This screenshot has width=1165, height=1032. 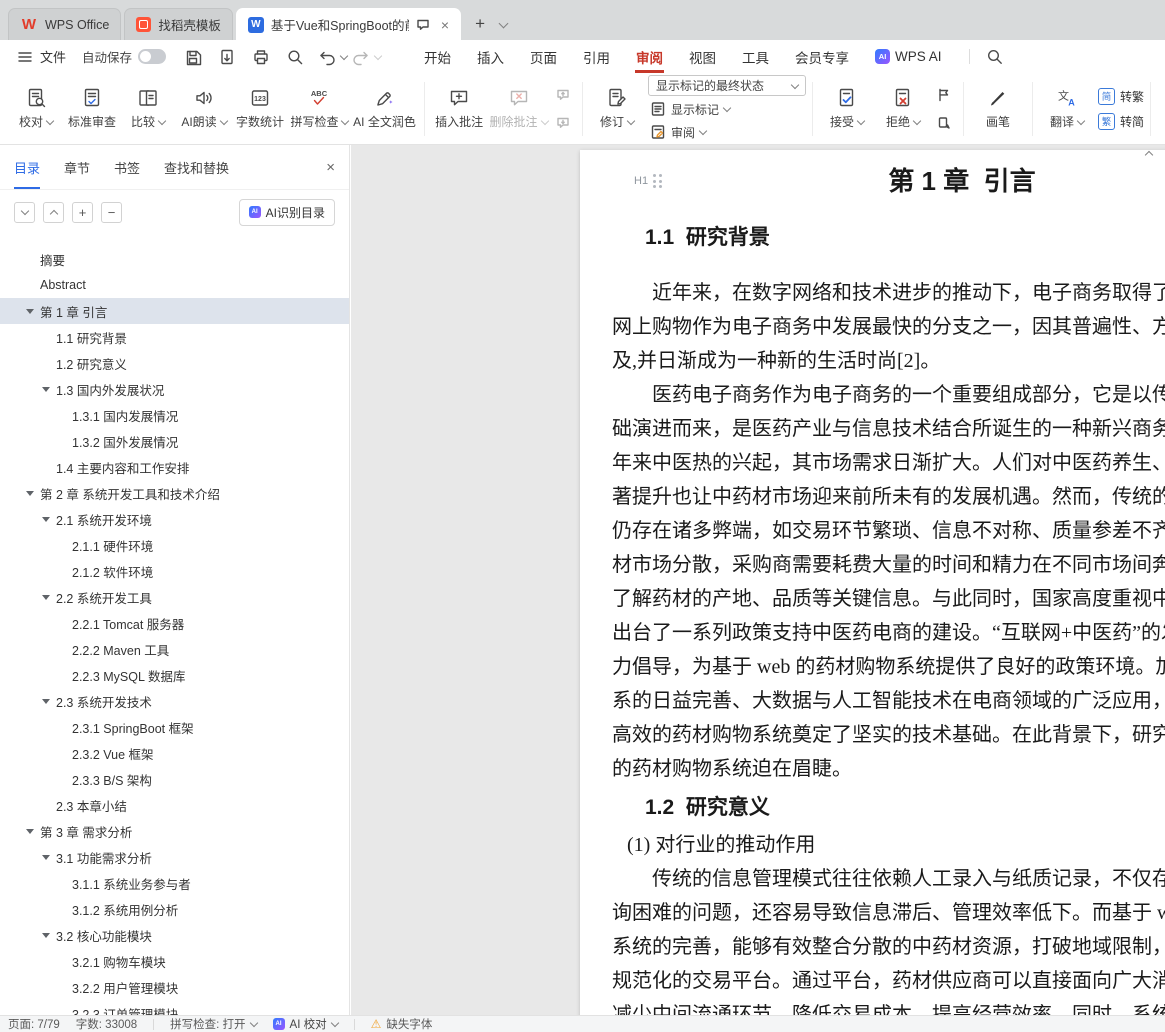 What do you see at coordinates (327, 57) in the screenshot?
I see `undo-button` at bounding box center [327, 57].